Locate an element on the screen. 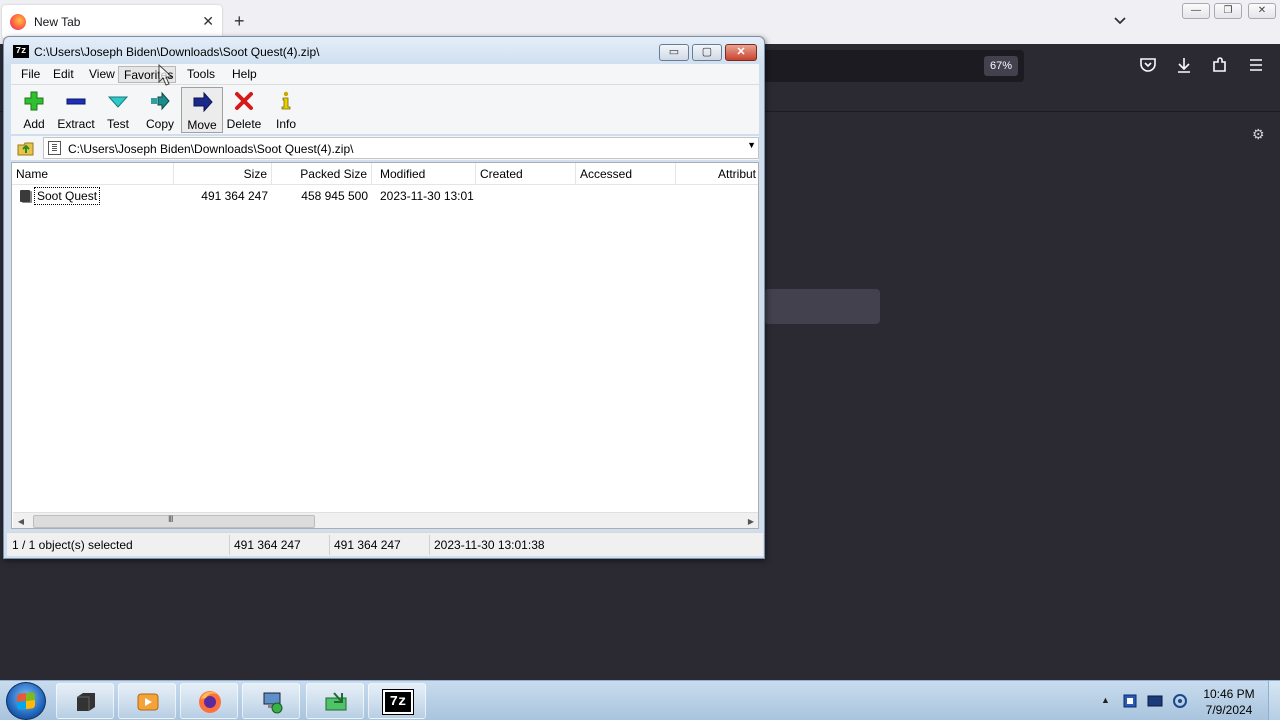  download-icon is located at coordinates (1184, 65).